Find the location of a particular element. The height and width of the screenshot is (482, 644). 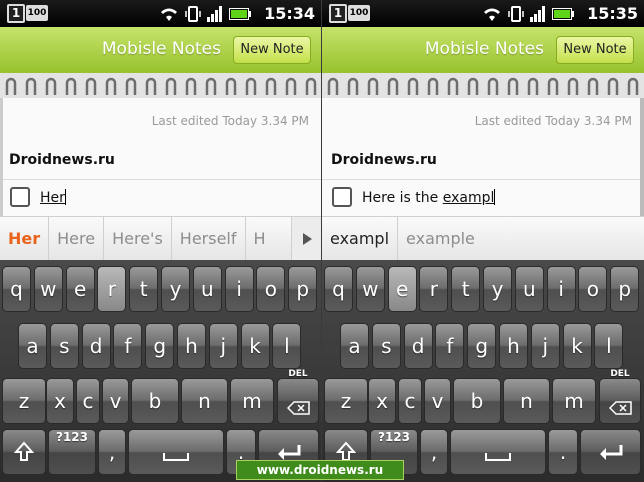

suggestion-item: Here is located at coordinates (77, 238).